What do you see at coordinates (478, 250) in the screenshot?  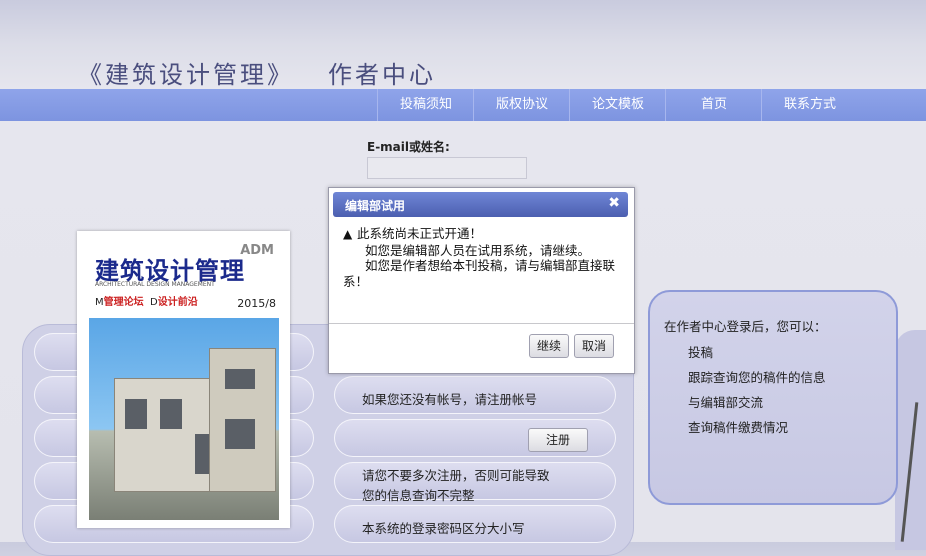 I see `dialog-line2: 如您是编辑部人员在试用系统，请继续。` at bounding box center [478, 250].